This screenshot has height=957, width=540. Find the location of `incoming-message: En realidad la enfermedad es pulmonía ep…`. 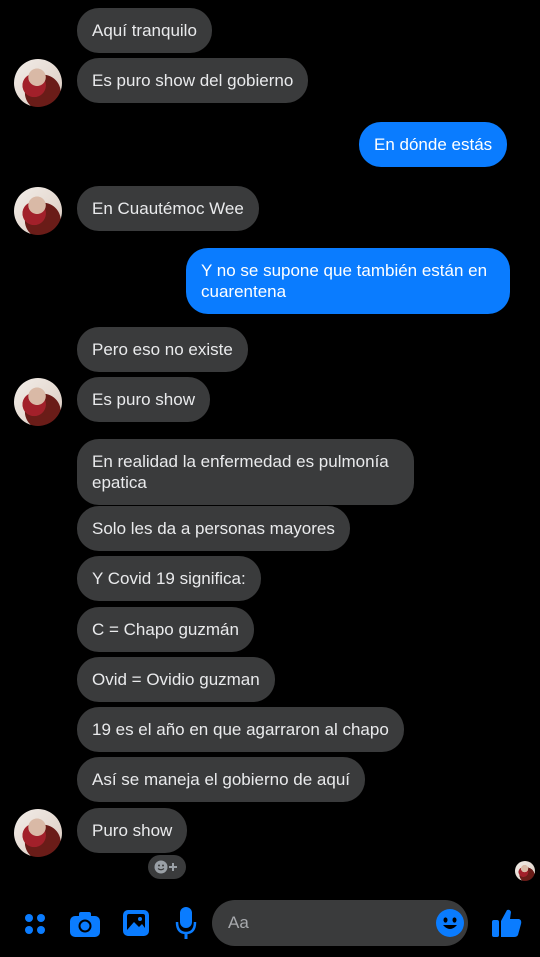

incoming-message: En realidad la enfermedad es pulmonía ep… is located at coordinates (245, 472).